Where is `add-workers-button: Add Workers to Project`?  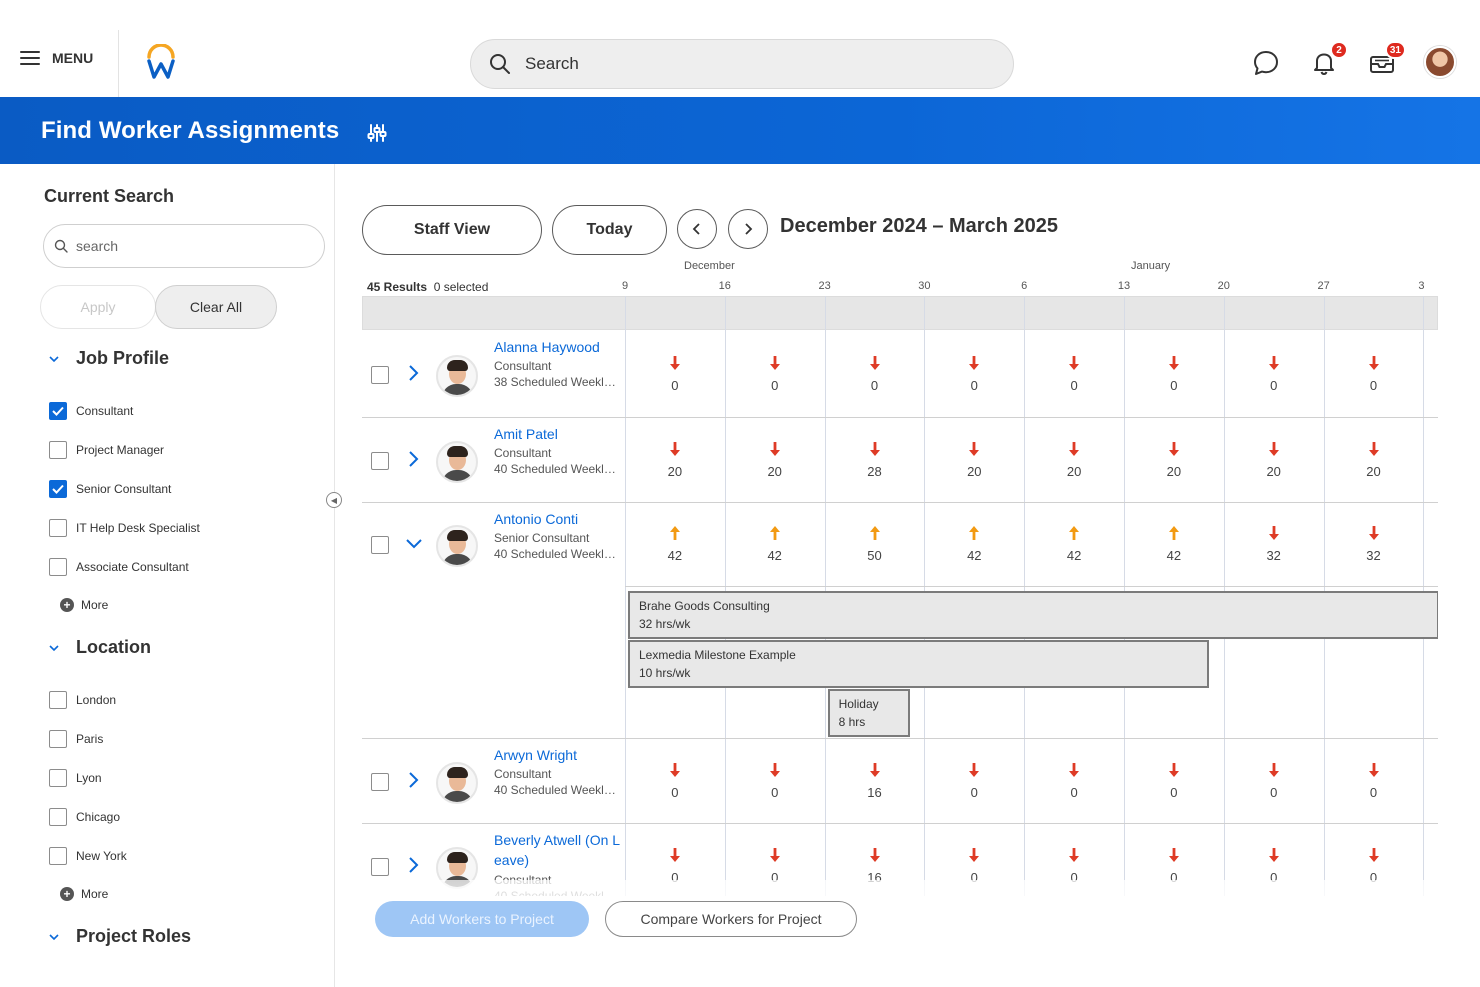
add-workers-button: Add Workers to Project is located at coordinates (482, 919).